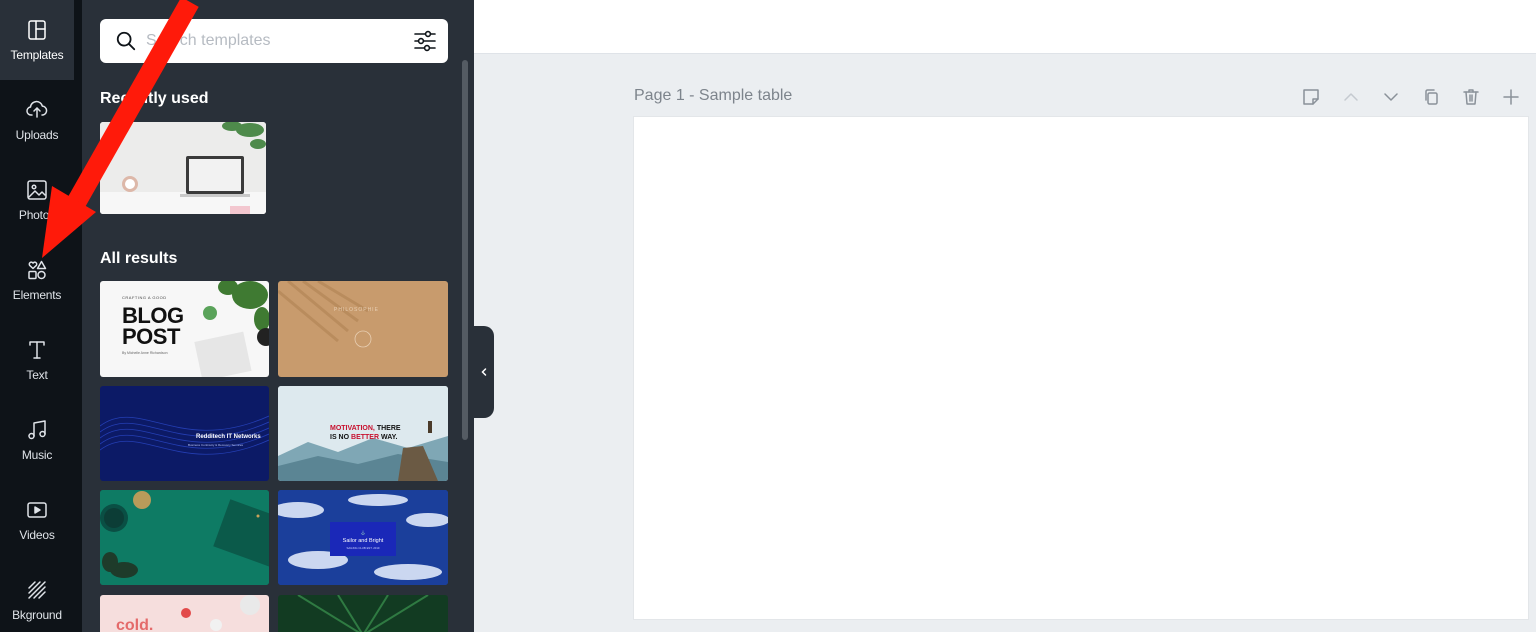  Describe the element at coordinates (37, 350) in the screenshot. I see `text-icon` at that location.